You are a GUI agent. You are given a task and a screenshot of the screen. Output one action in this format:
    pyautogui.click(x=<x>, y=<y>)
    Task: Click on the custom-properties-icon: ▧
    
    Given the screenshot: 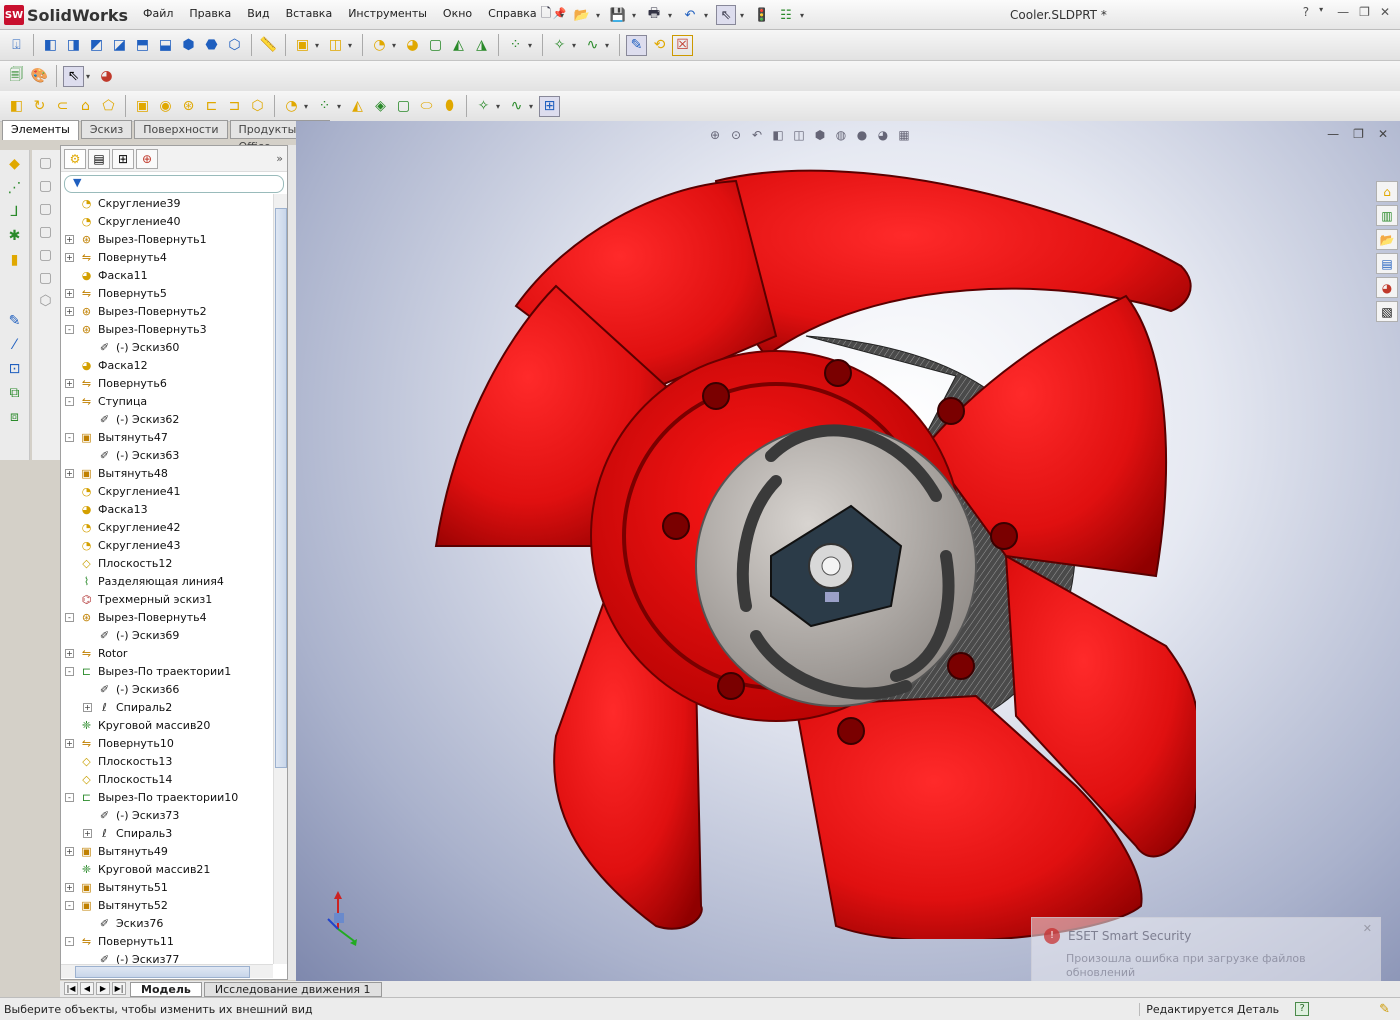 What is the action you would take?
    pyautogui.click(x=1387, y=311)
    